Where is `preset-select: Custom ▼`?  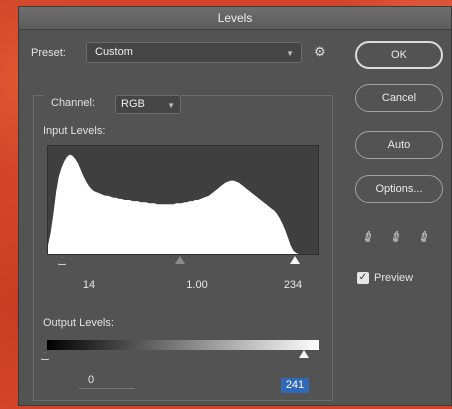
preset-select: Custom ▼ is located at coordinates (194, 52).